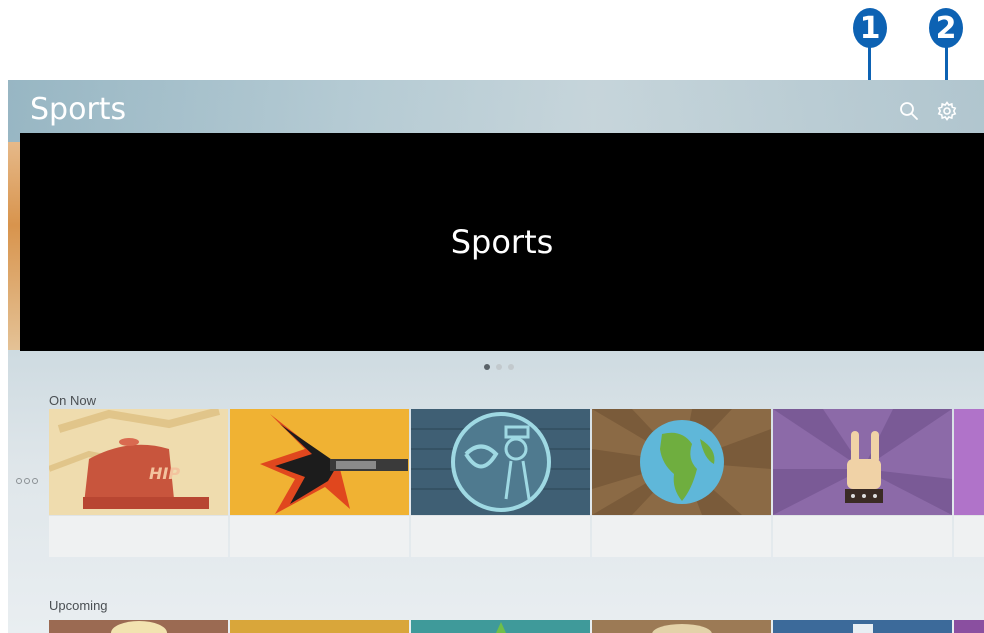 This screenshot has height=633, width=984. I want to click on banner-page-indicator, so click(499, 367).